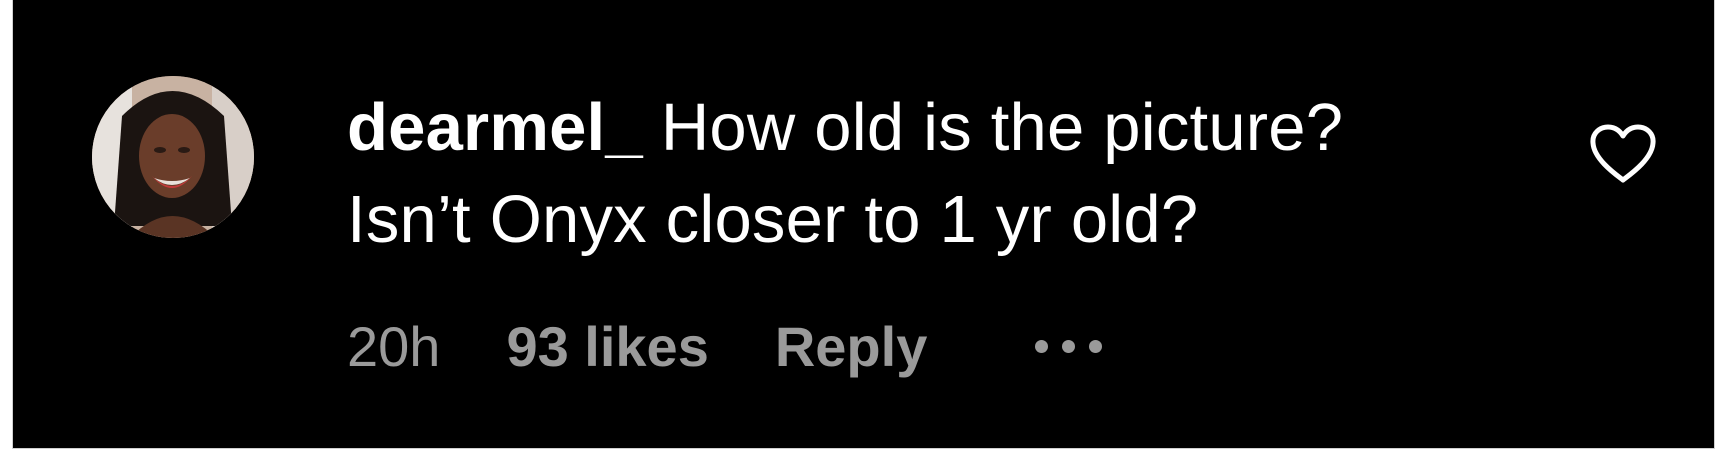 The width and height of the screenshot is (1724, 454). What do you see at coordinates (851, 346) in the screenshot?
I see `reply-button: Reply` at bounding box center [851, 346].